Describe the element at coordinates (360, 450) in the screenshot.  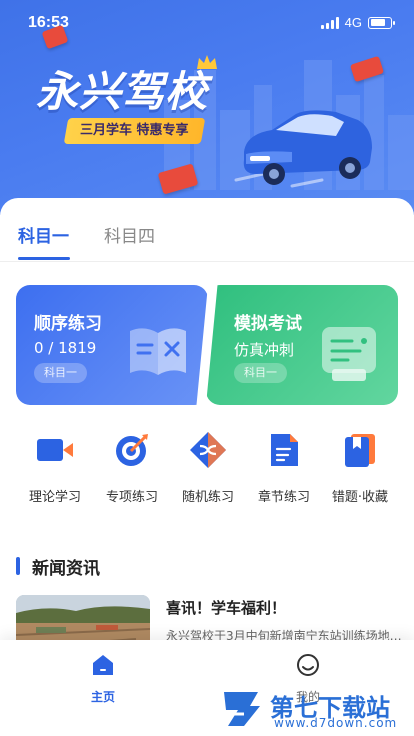
I see `bookmark-book-icon` at that location.